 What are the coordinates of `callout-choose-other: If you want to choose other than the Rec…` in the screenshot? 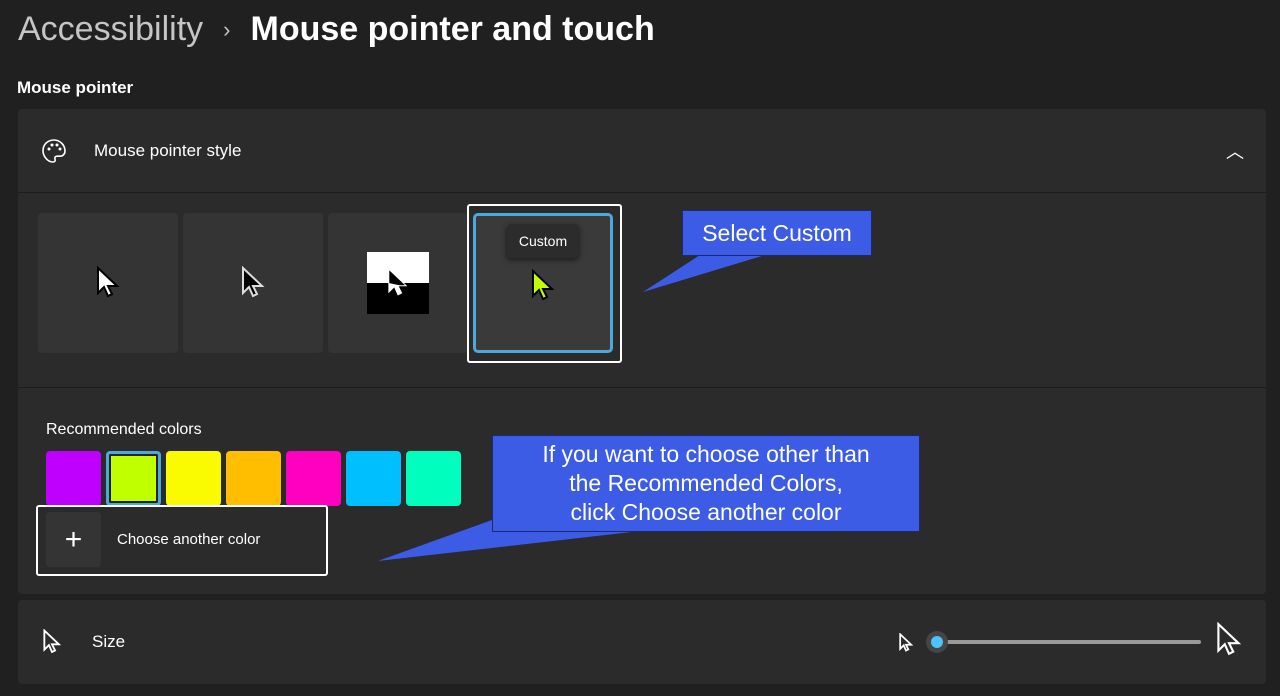 It's located at (706, 483).